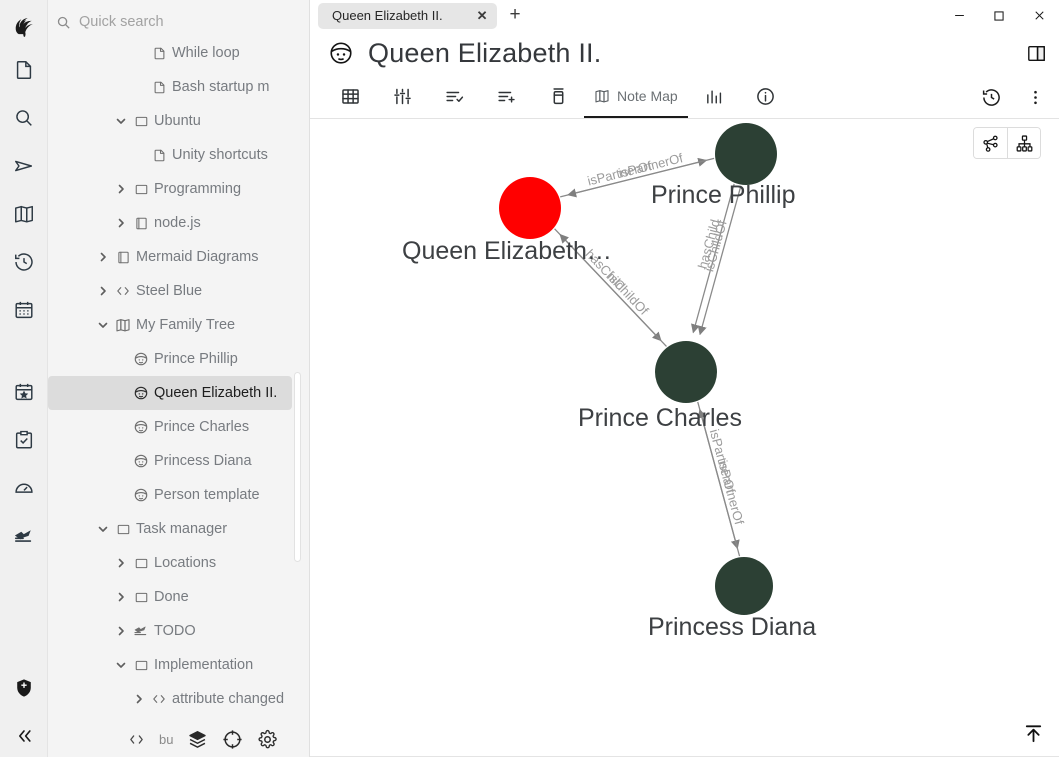 The image size is (1059, 757). I want to click on layers-icon, so click(197, 739).